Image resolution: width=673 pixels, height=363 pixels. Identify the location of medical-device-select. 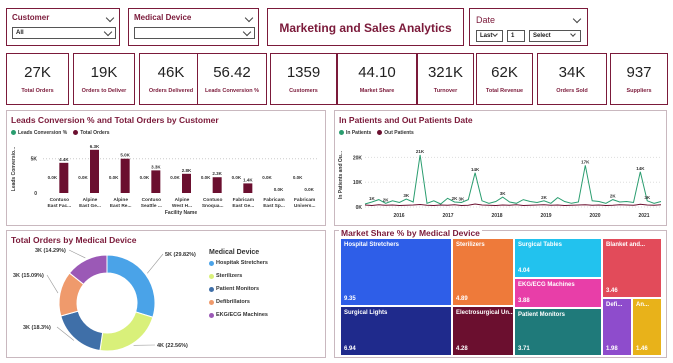
(194, 33).